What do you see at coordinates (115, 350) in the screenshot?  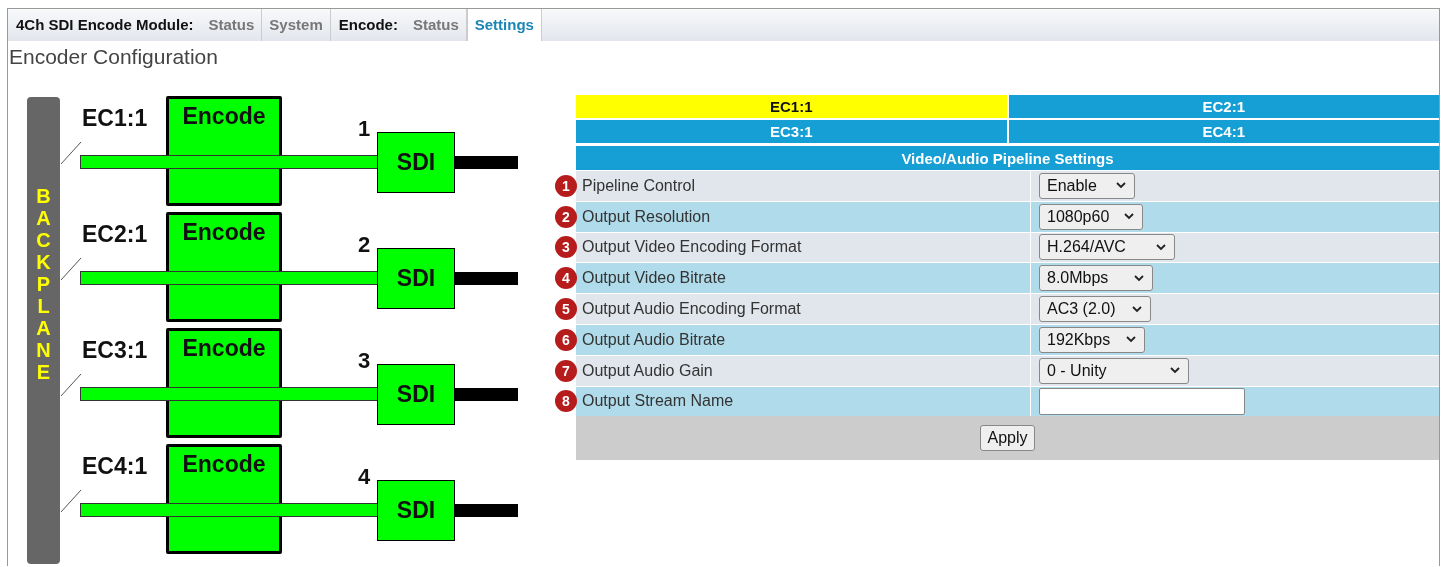 I see `channel-label: EC3:1` at bounding box center [115, 350].